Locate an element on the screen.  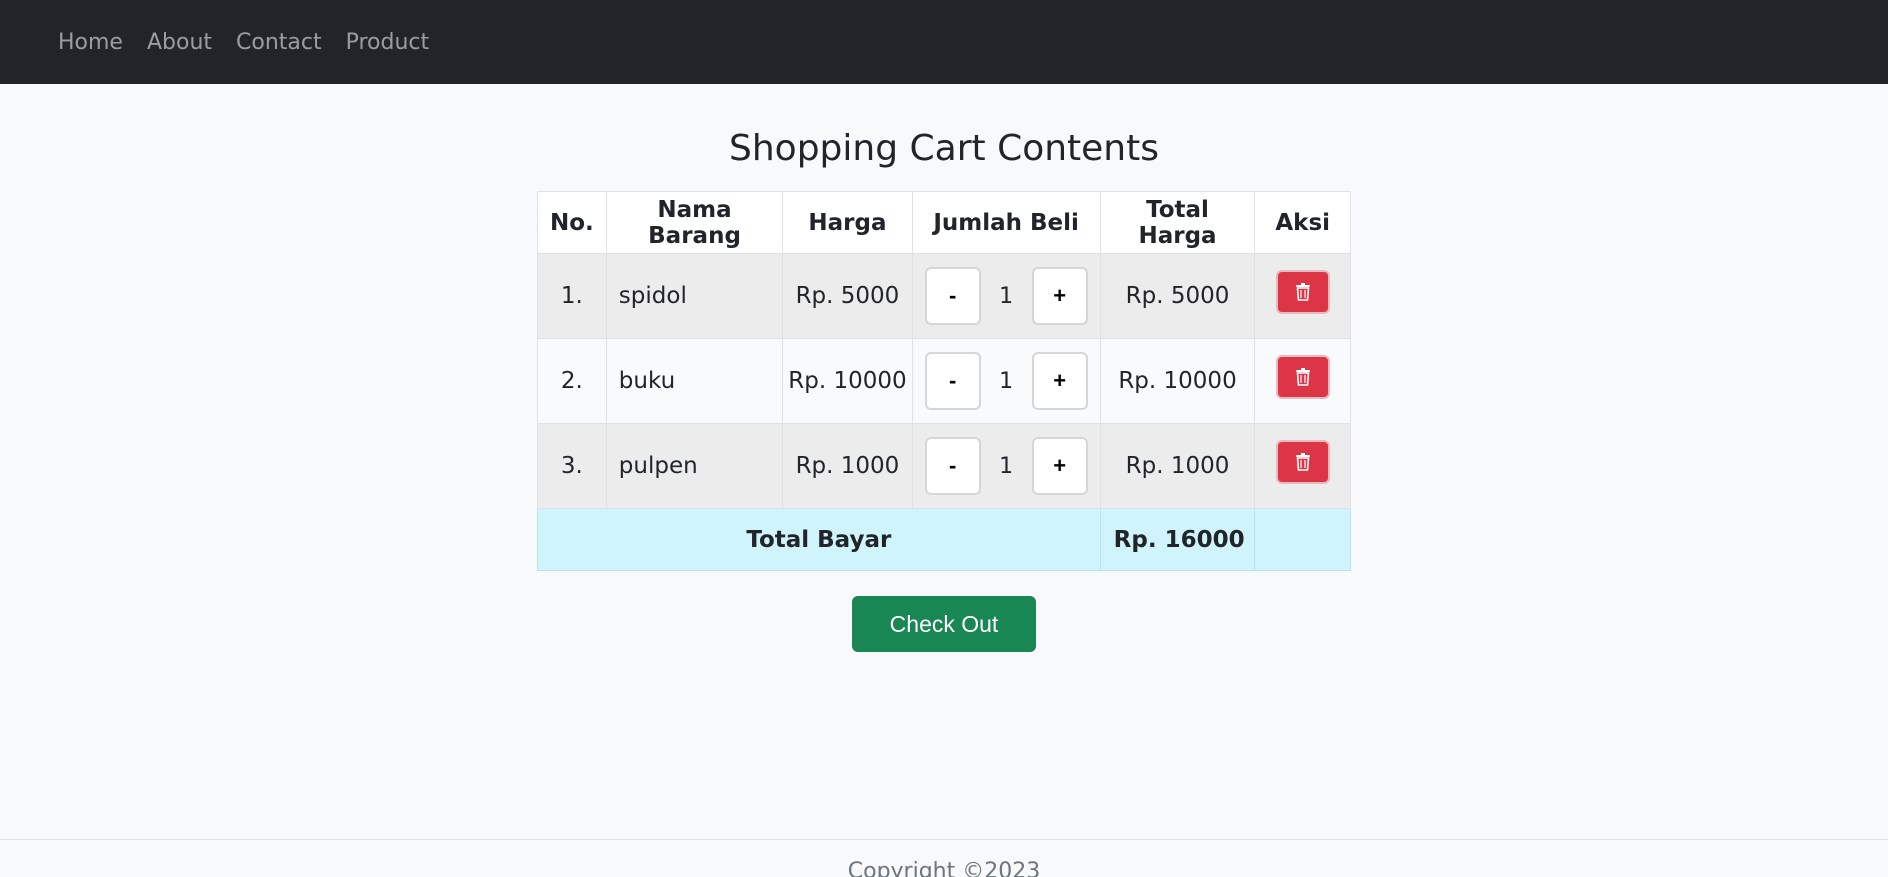
row-item-name: buku is located at coordinates (694, 381).